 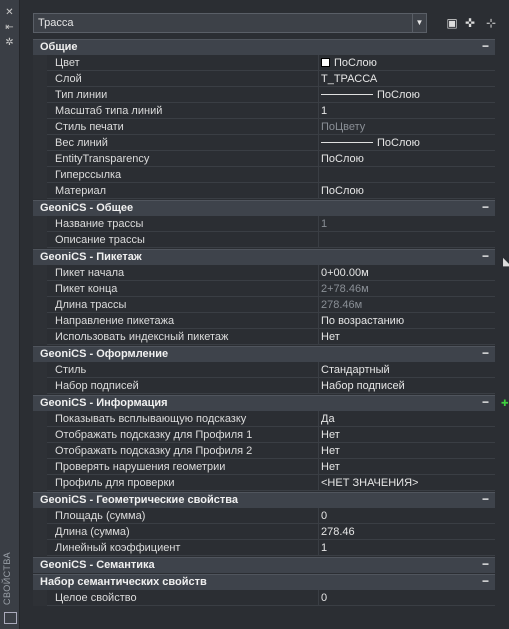 What do you see at coordinates (264, 224) in the screenshot?
I see `property-row: Название трассы 1` at bounding box center [264, 224].